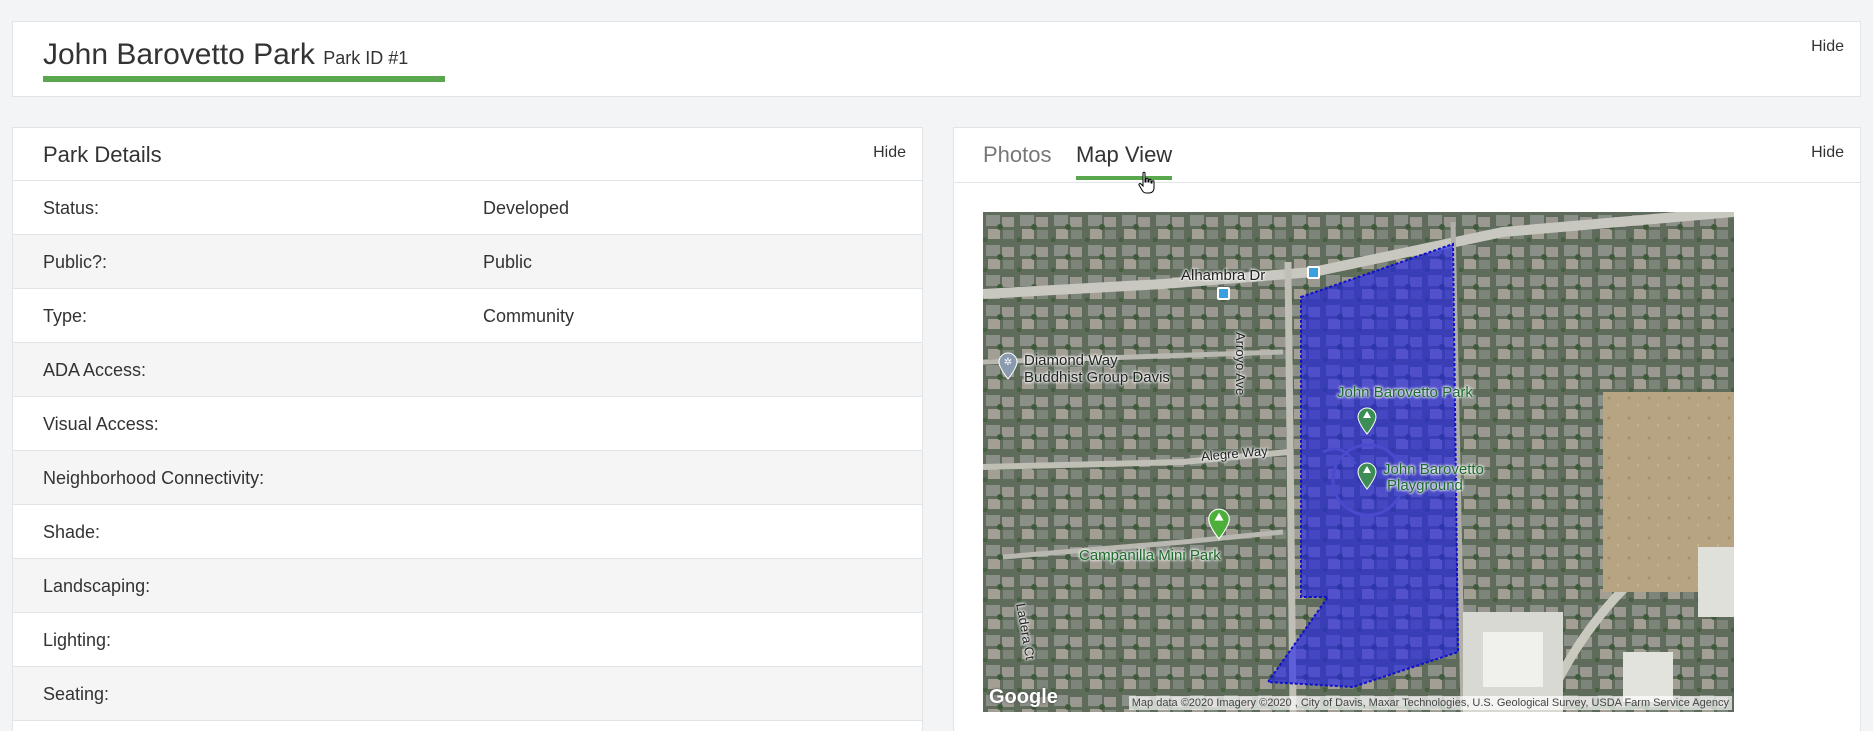  I want to click on park-details-header: Park Details Hide, so click(467, 154).